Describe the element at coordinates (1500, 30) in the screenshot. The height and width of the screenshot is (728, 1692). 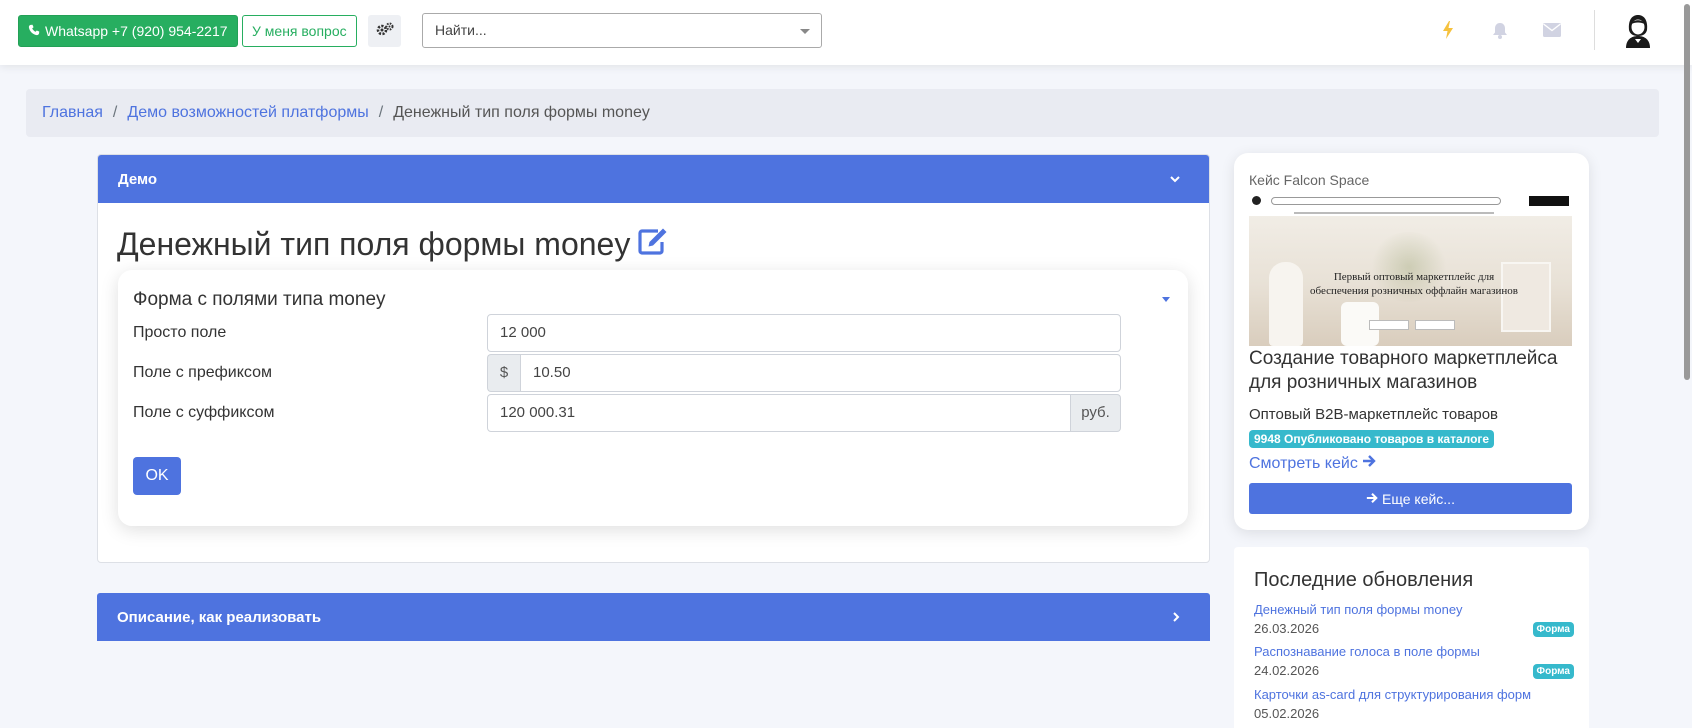
I see `bell-icon` at that location.